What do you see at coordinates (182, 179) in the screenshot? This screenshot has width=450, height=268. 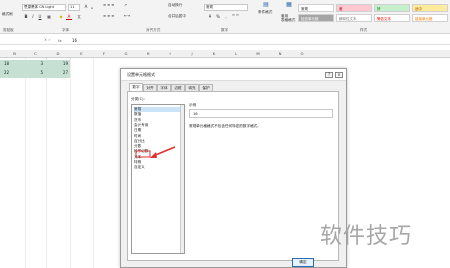 I see `category-scrollbar` at bounding box center [182, 179].